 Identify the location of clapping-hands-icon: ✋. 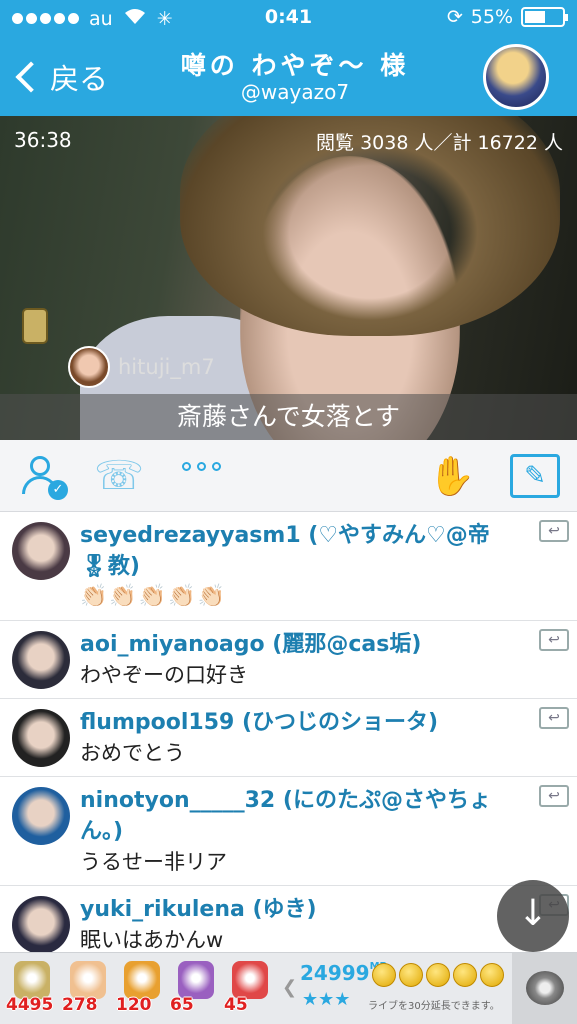
(452, 476).